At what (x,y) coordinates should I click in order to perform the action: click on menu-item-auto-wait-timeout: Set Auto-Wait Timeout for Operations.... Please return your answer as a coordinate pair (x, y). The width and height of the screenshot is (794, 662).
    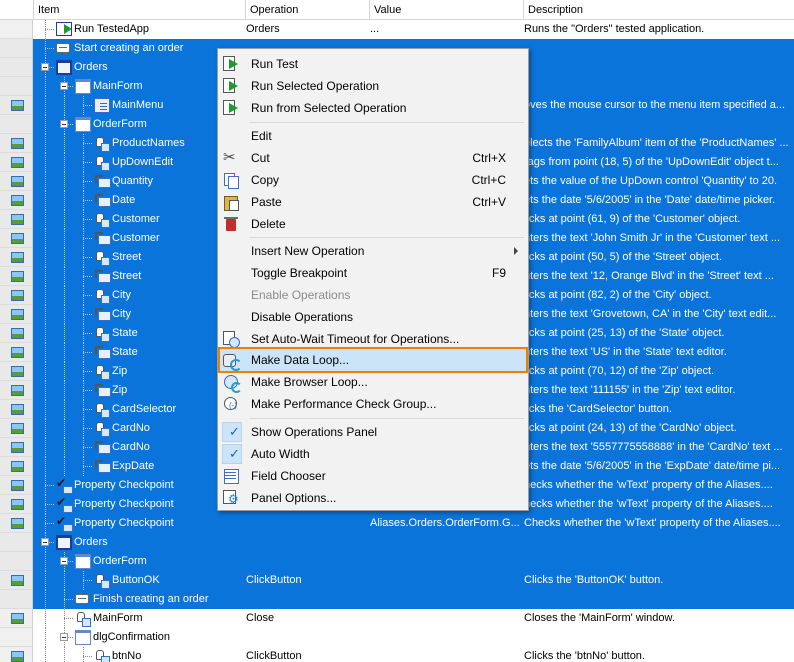
    Looking at the image, I should click on (373, 339).